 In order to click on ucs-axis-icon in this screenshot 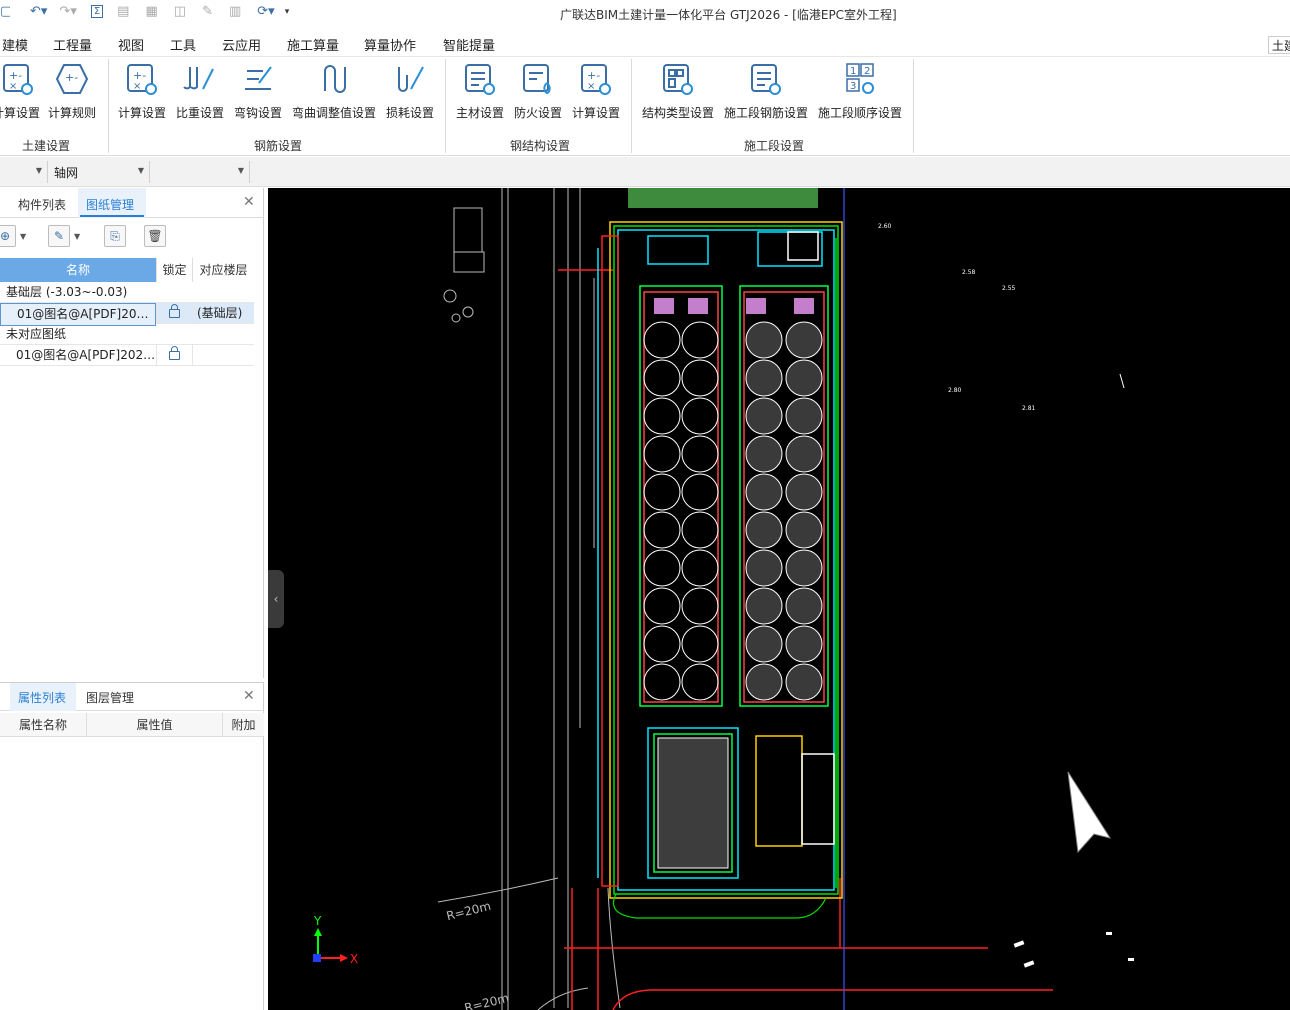, I will do `click(330, 945)`.